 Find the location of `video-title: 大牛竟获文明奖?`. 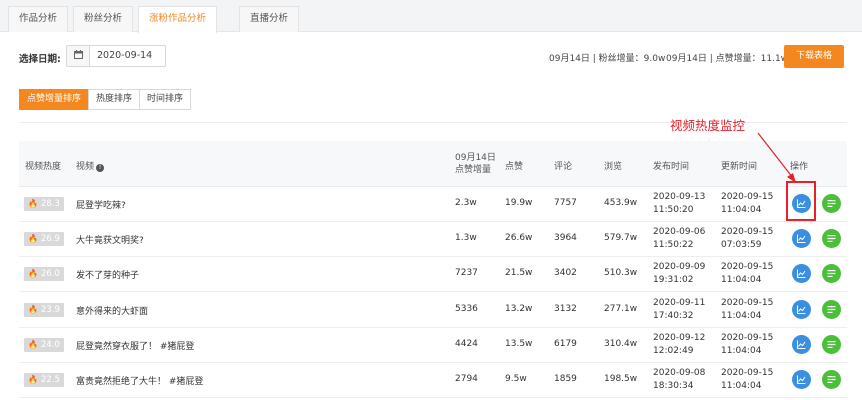

video-title: 大牛竟获文明奖? is located at coordinates (110, 239).